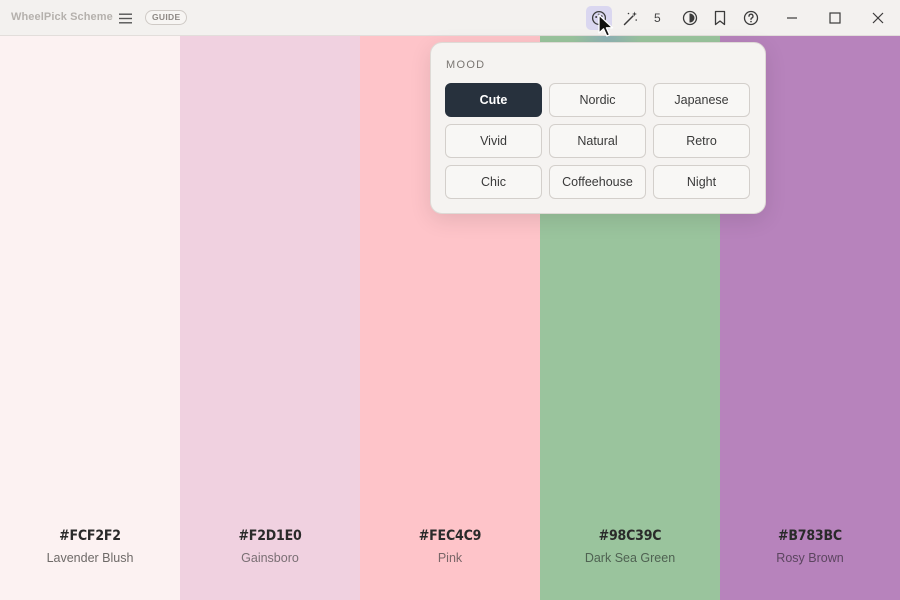  I want to click on mood-option-natural: Natural, so click(597, 141).